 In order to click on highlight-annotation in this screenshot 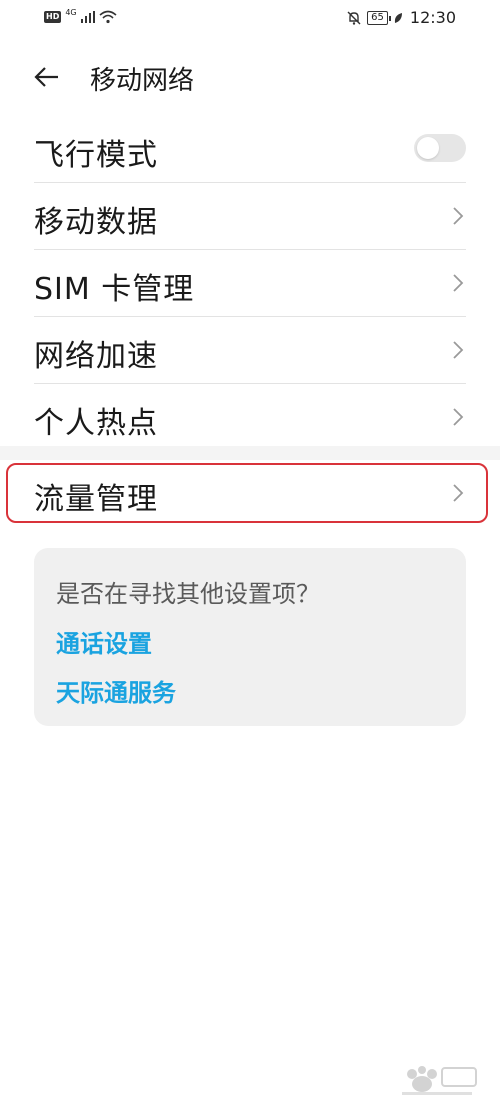, I will do `click(247, 493)`.